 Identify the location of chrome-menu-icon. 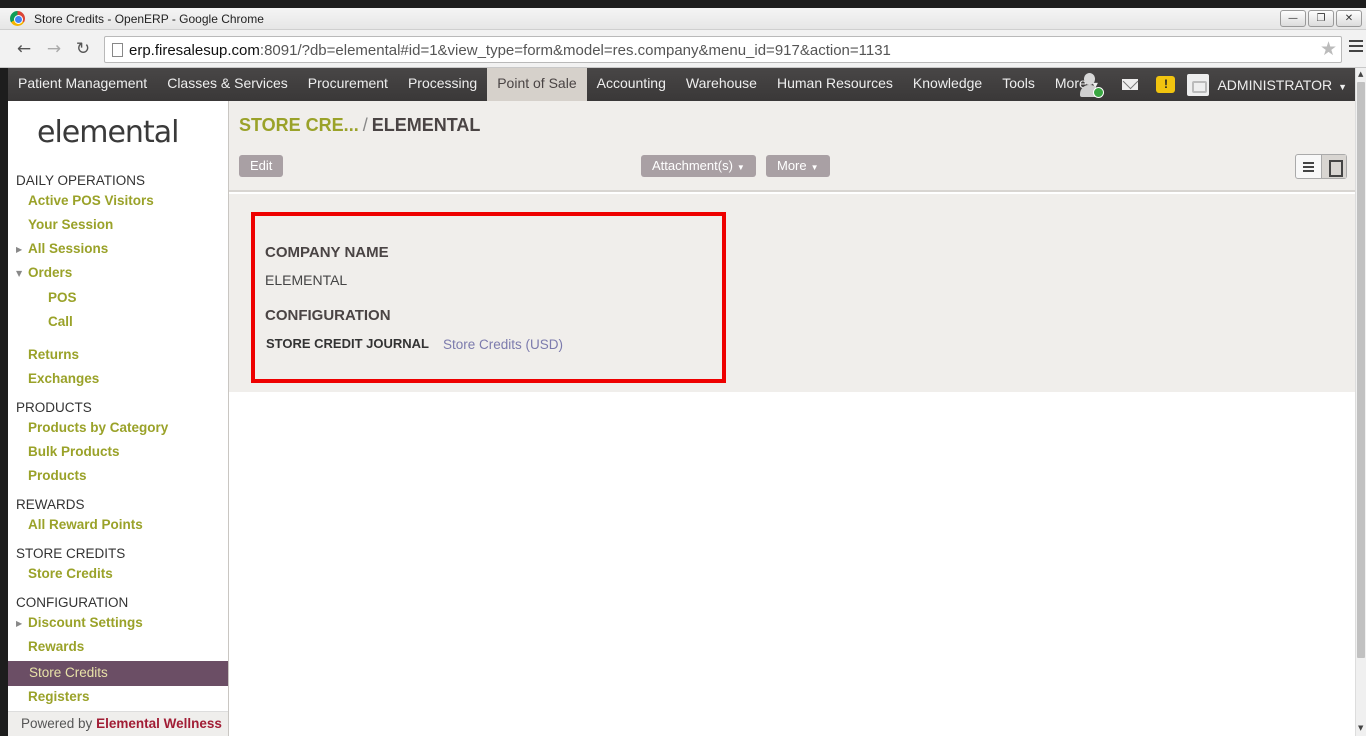
(1356, 48).